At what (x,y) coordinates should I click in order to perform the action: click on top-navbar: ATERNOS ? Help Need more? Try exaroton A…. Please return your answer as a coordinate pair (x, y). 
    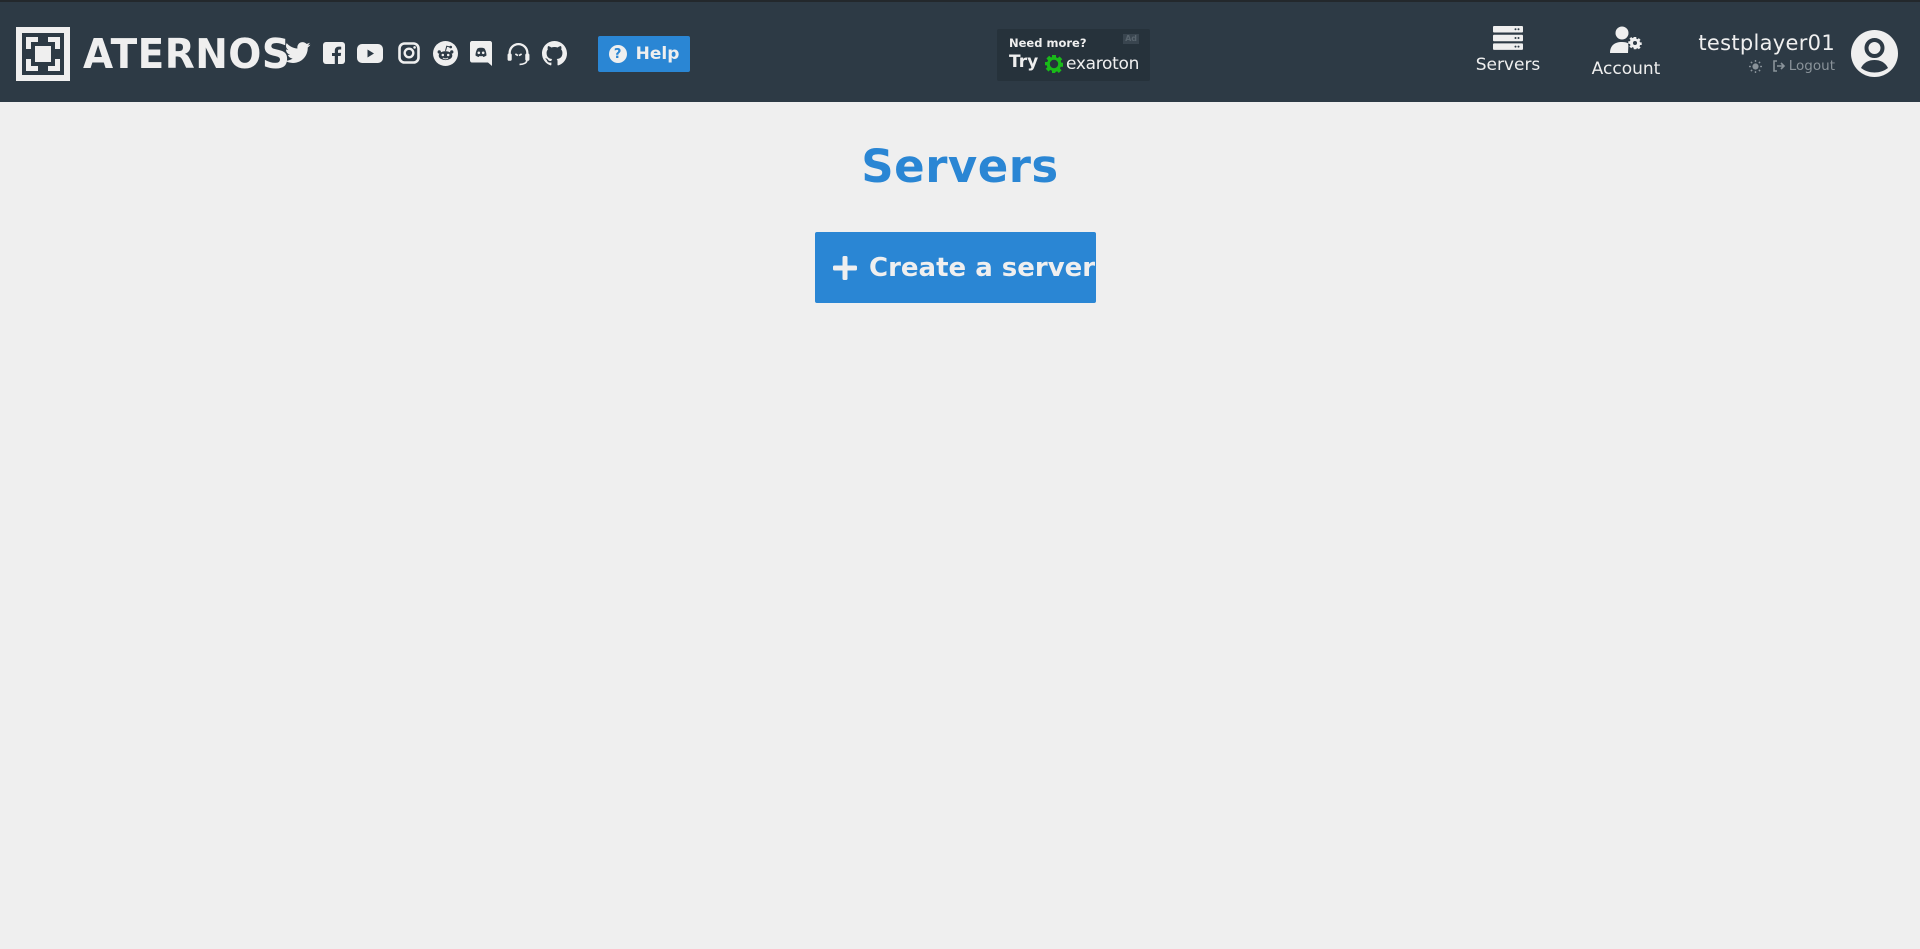
    Looking at the image, I should click on (960, 51).